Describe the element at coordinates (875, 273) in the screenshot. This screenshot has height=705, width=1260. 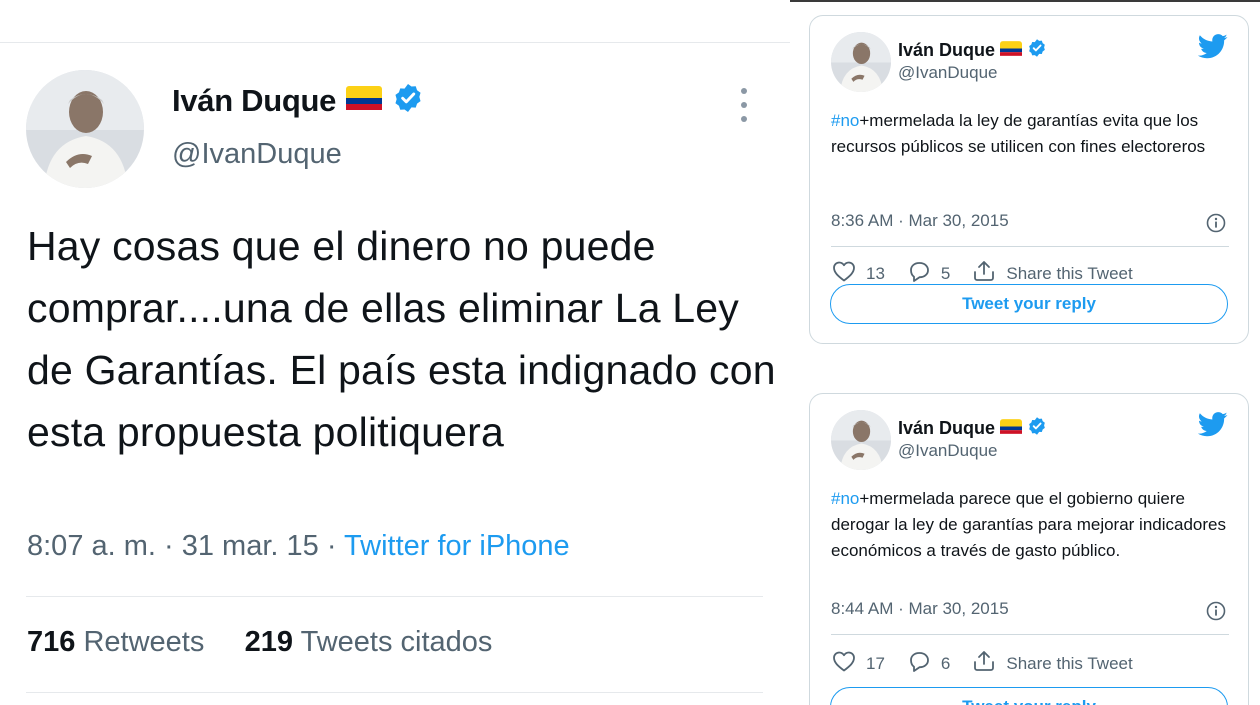
I see `like-count: 13` at that location.